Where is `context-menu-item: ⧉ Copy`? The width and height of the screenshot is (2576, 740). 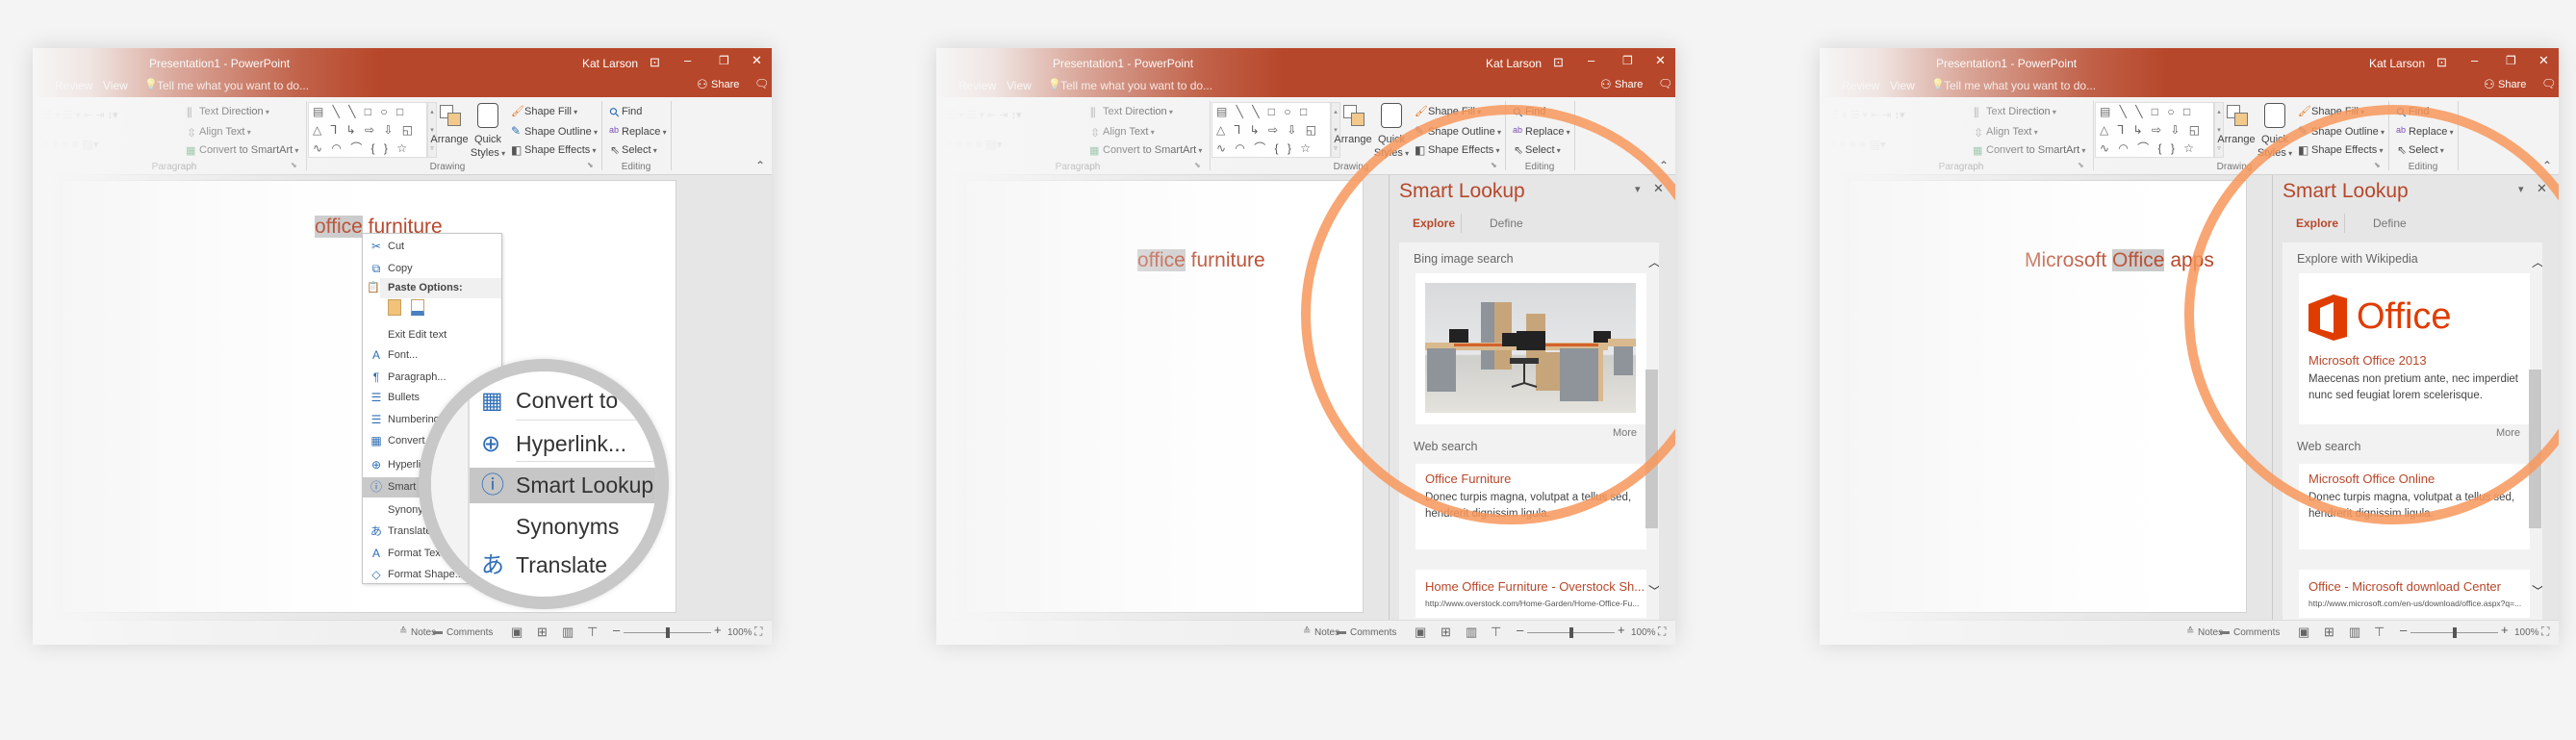 context-menu-item: ⧉ Copy is located at coordinates (432, 269).